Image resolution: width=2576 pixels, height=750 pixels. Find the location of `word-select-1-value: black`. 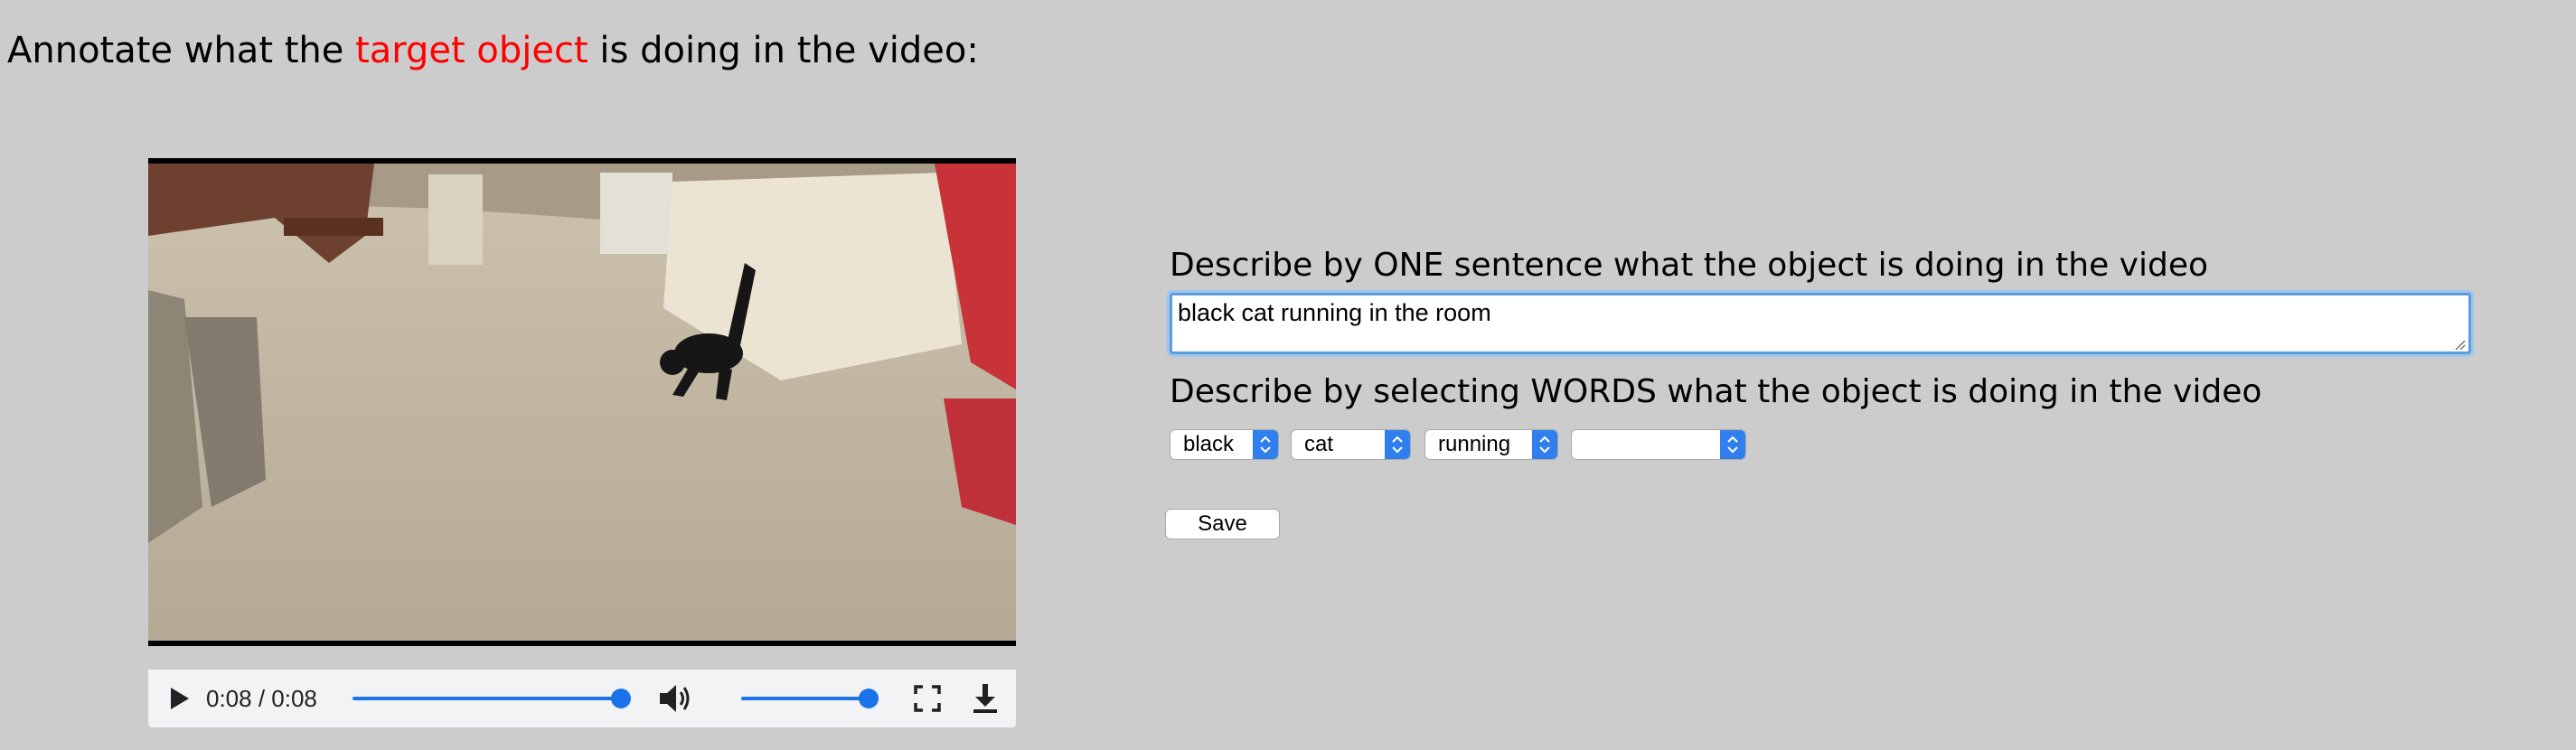

word-select-1-value: black is located at coordinates (1209, 444).